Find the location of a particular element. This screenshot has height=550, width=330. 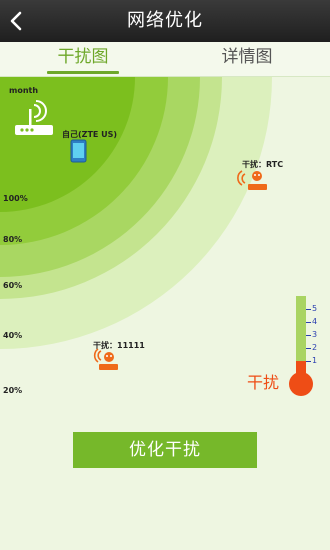

page-title: 网络优化 is located at coordinates (165, 20).